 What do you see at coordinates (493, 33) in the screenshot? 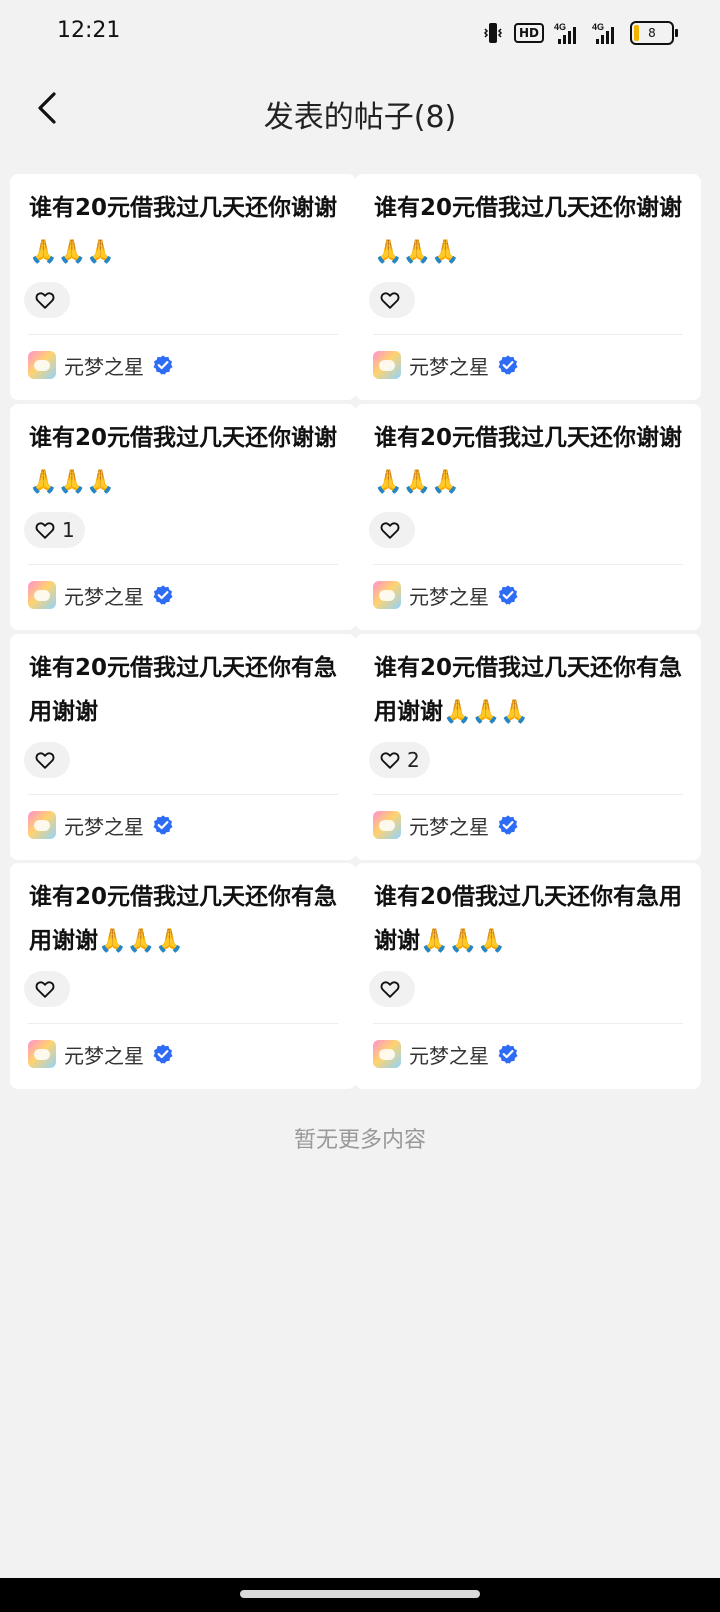
I see `vibrate-icon` at bounding box center [493, 33].